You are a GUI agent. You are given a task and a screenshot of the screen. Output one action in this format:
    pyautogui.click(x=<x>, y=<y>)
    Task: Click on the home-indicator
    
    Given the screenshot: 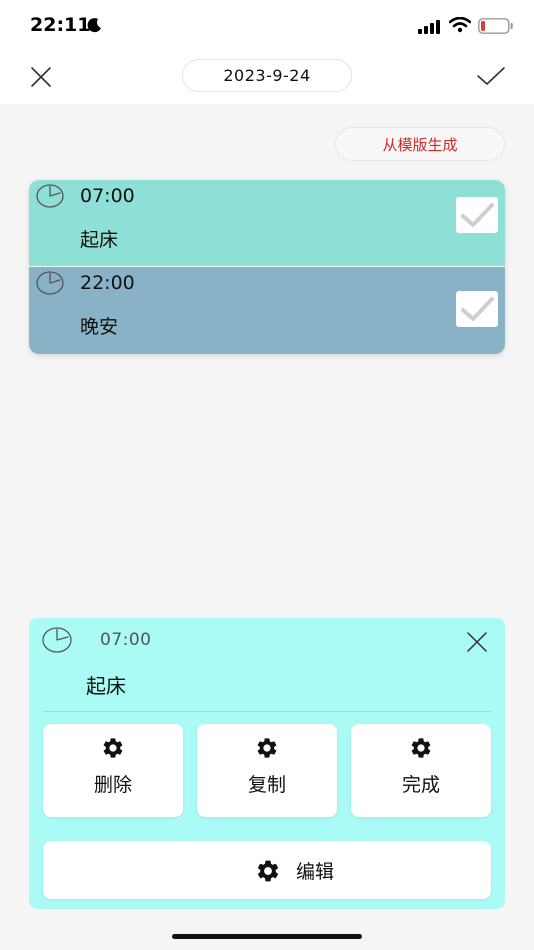 What is the action you would take?
    pyautogui.click(x=267, y=936)
    